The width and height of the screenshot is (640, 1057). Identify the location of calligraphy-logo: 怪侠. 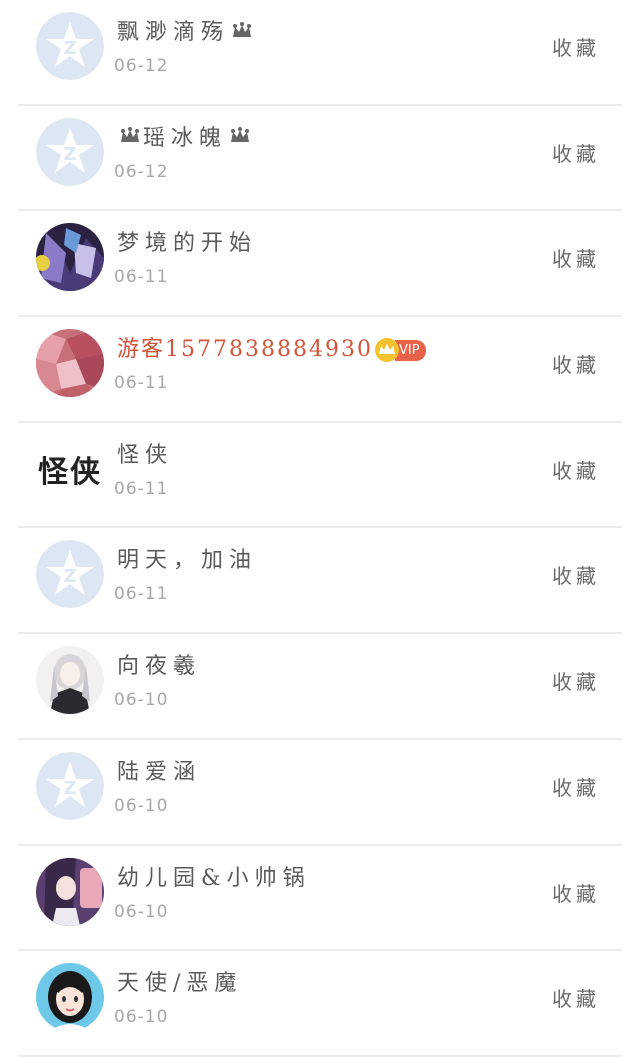
(70, 468).